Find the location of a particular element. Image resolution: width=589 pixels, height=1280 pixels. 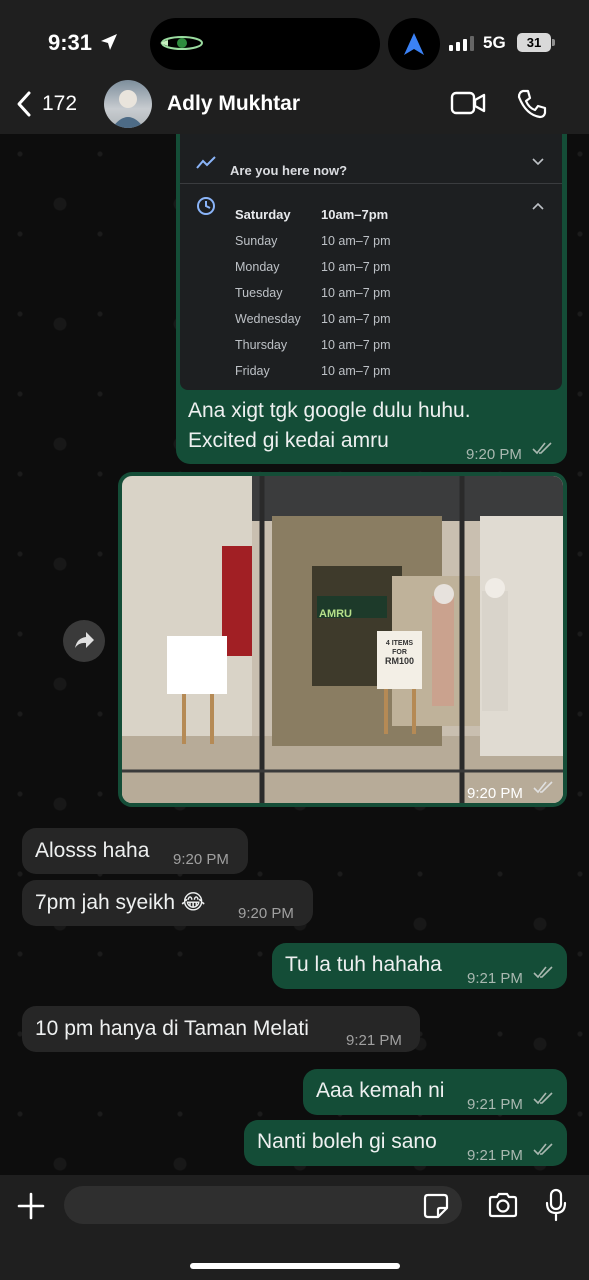

message-text: 10 pm hanya di Taman Melati is located at coordinates (172, 1028).